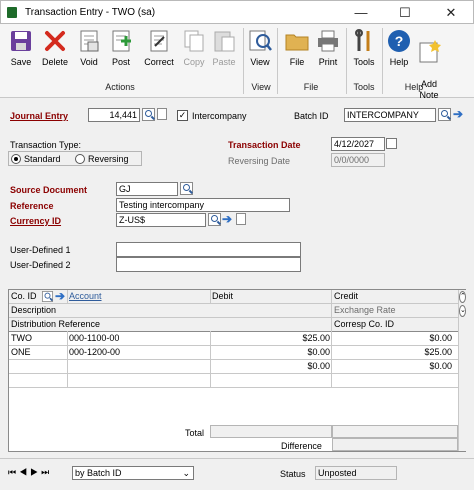 This screenshot has height=490, width=474. What do you see at coordinates (46, 472) in the screenshot?
I see `last-record-icon: ⏭` at bounding box center [46, 472].